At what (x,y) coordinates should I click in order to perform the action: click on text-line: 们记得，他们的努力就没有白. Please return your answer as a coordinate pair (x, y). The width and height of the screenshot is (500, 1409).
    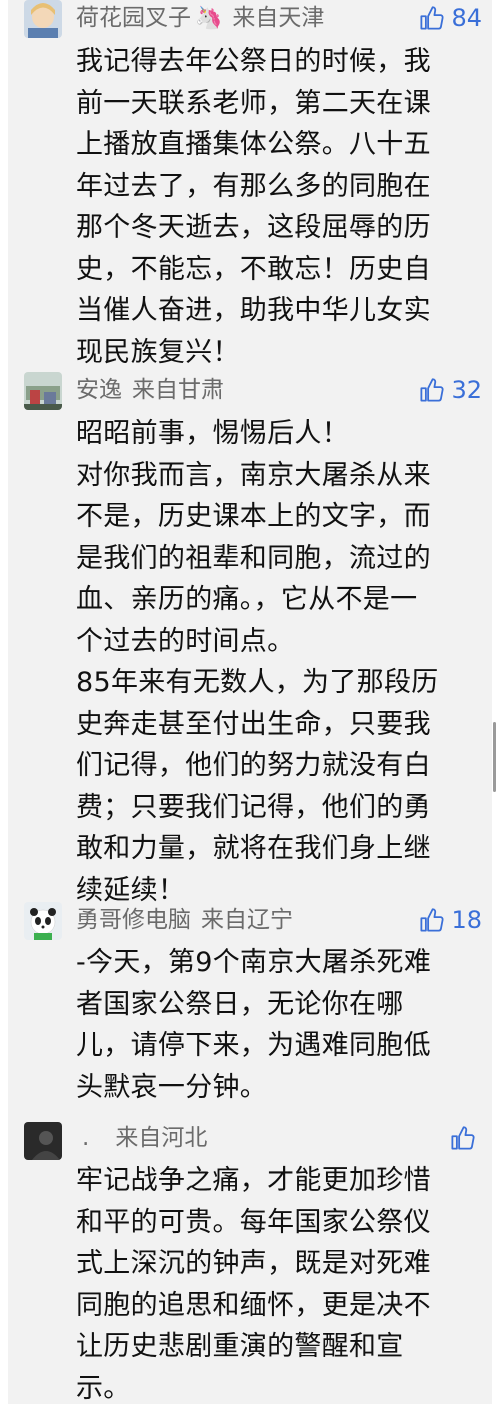
    Looking at the image, I should click on (280, 766).